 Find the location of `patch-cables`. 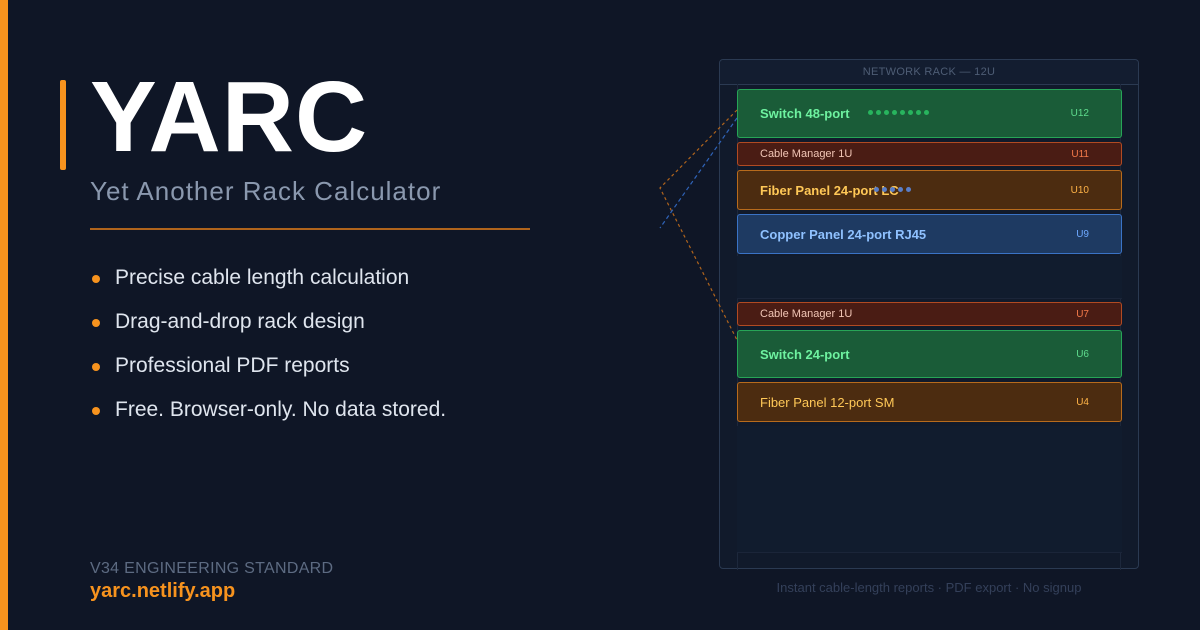

patch-cables is located at coordinates (698, 225).